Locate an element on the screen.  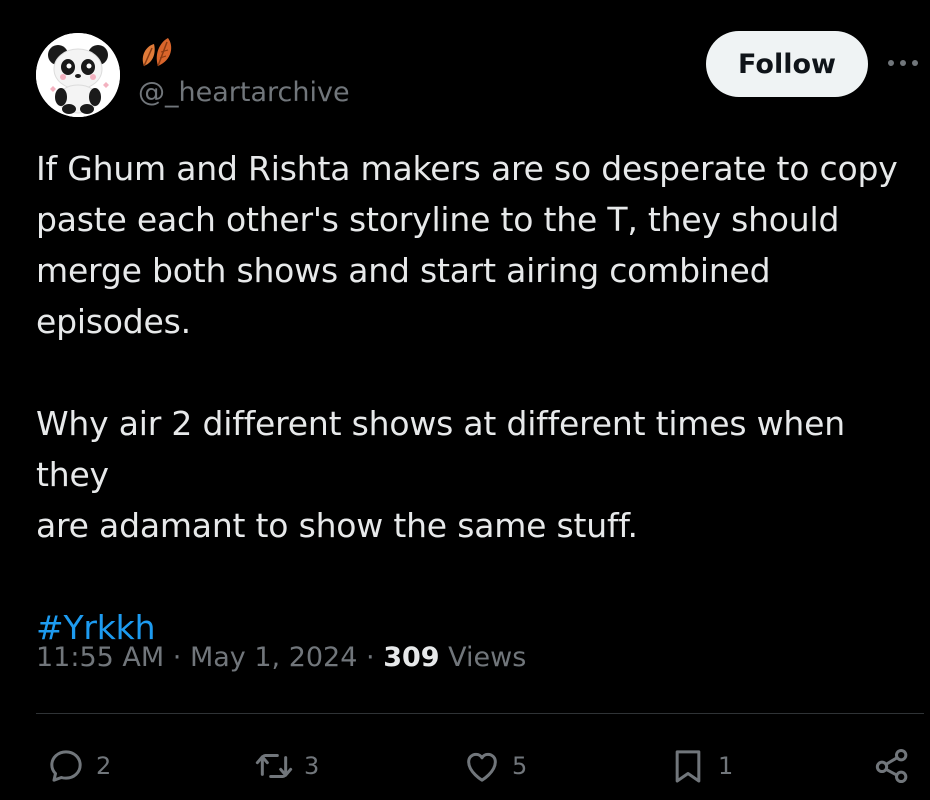
avatar is located at coordinates (78, 75).